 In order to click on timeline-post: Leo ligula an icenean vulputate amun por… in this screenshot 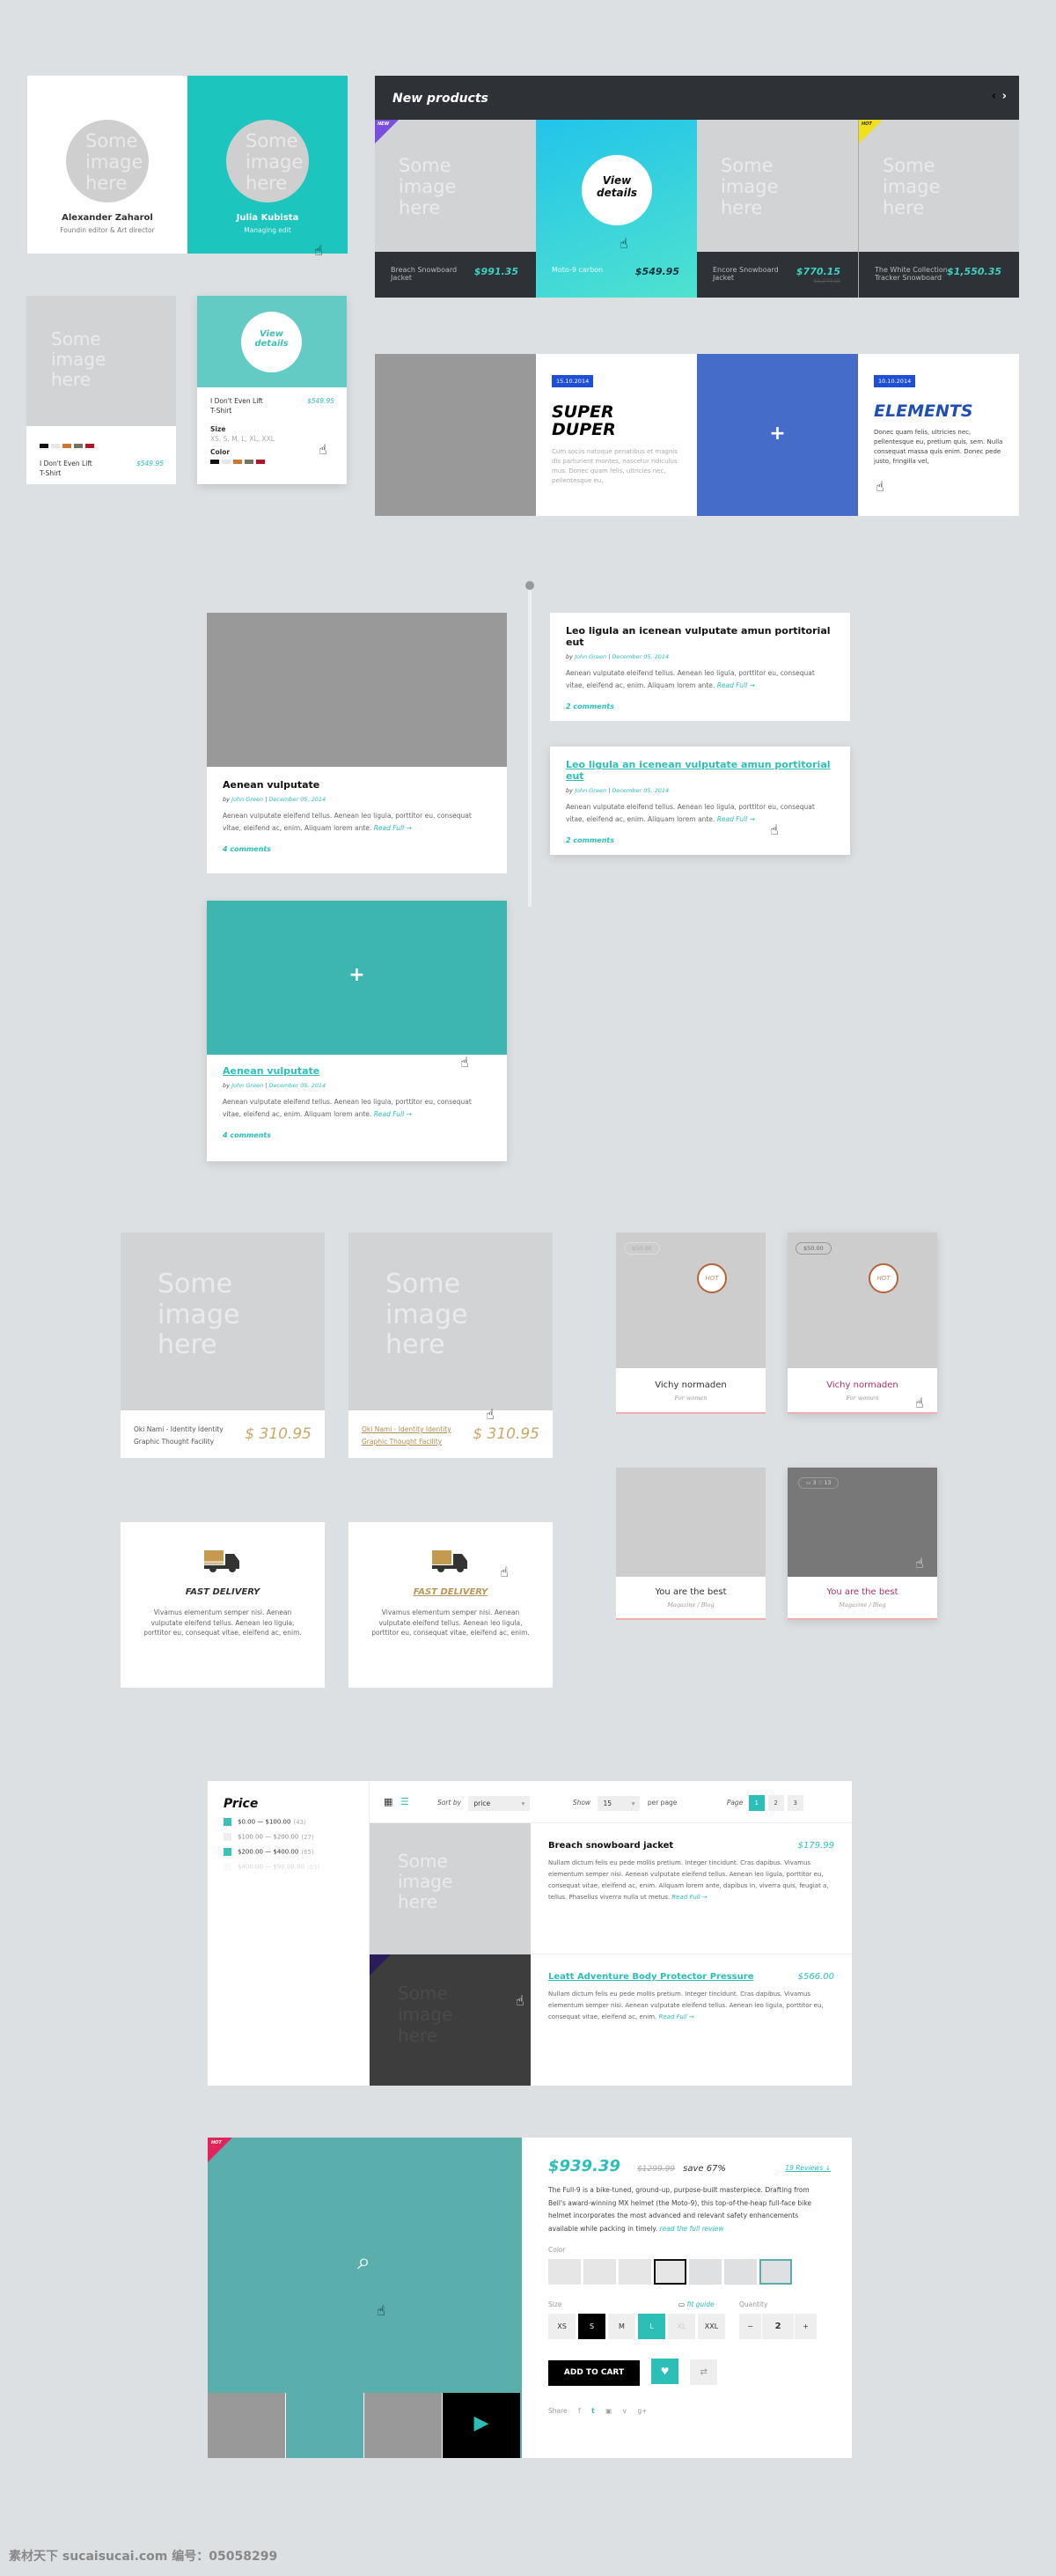, I will do `click(700, 667)`.